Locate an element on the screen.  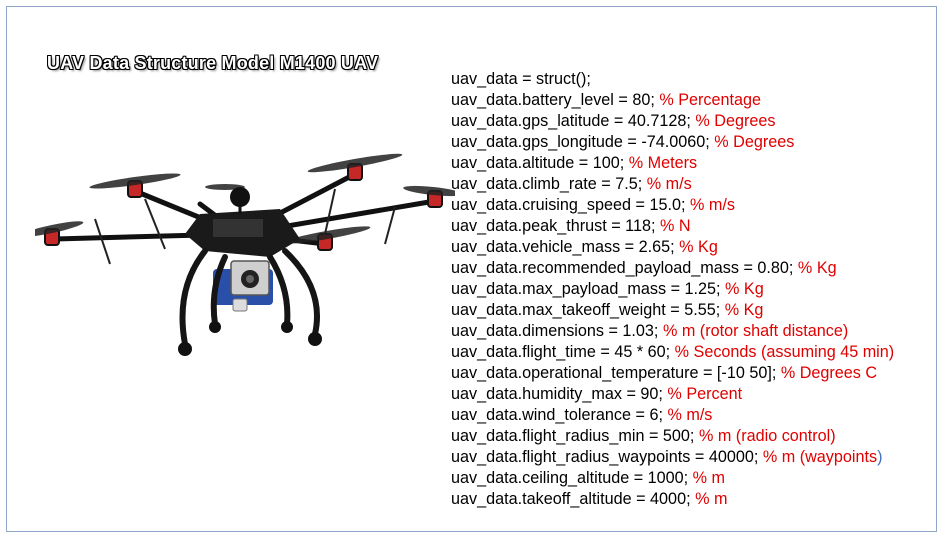
code-line: uav_data.humidity_max = 90; % Percent is located at coordinates (672, 394).